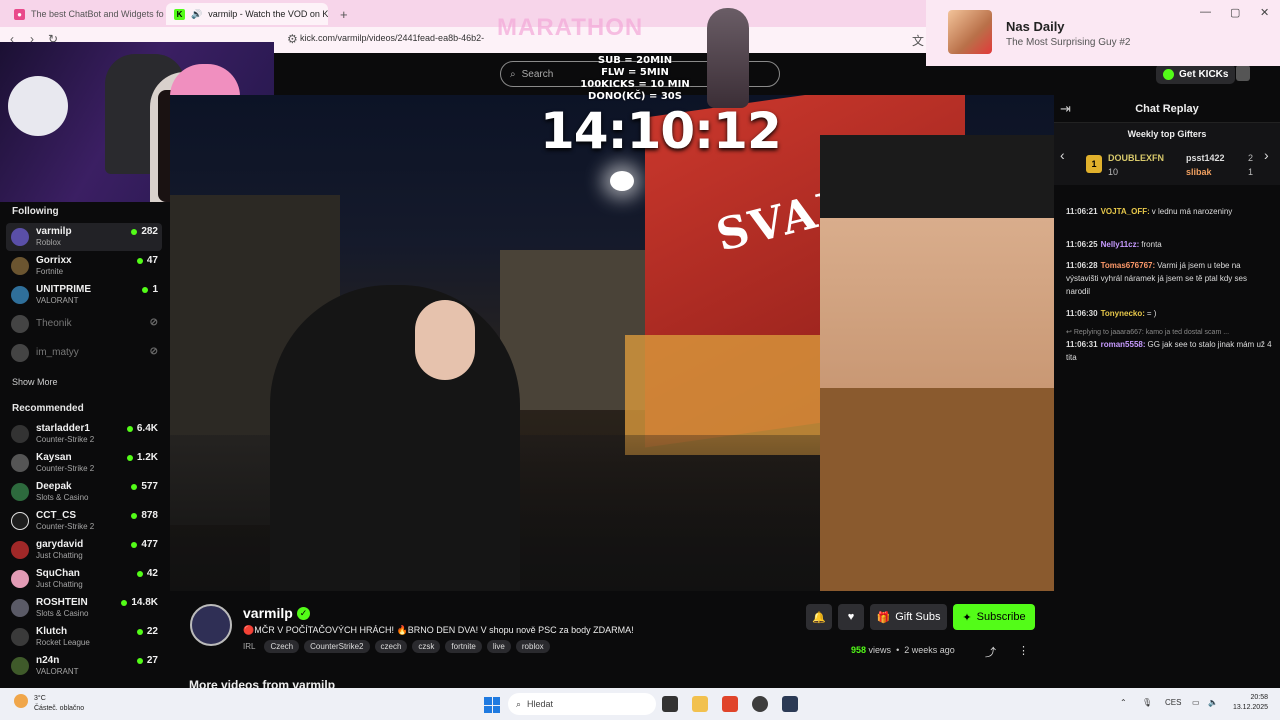 This screenshot has width=1280, height=720. Describe the element at coordinates (84, 550) in the screenshot. I see `sidebar-item-garydavid: garydavid Just Chatting 477` at that location.